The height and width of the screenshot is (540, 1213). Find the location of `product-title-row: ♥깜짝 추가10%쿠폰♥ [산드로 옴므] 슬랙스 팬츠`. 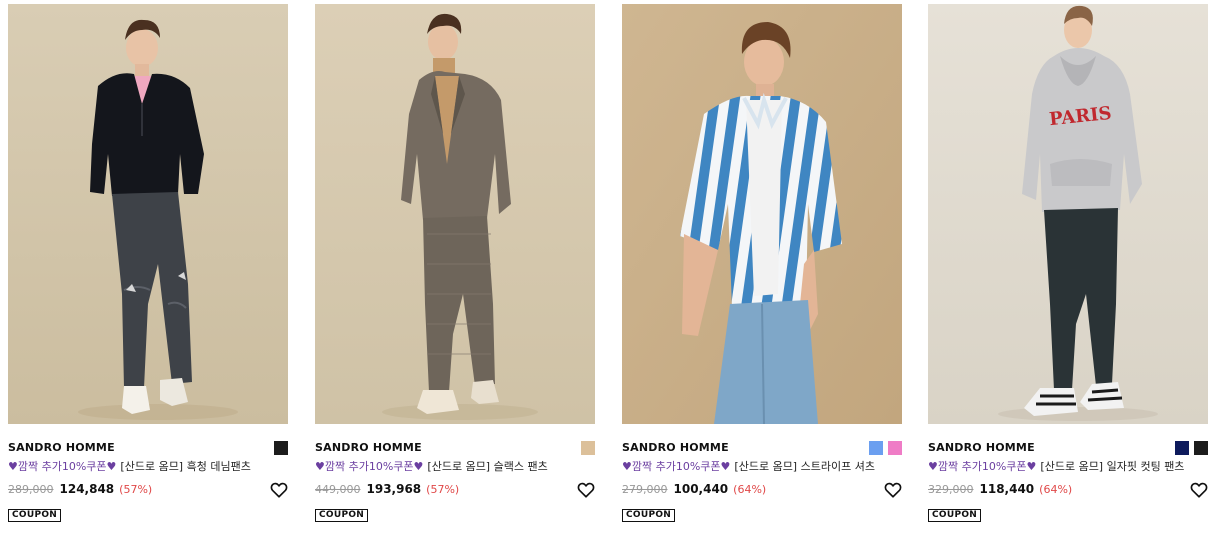

product-title-row: ♥깜짝 추가10%쿠폰♥ [산드로 옴므] 슬랙스 팬츠 is located at coordinates (455, 467).